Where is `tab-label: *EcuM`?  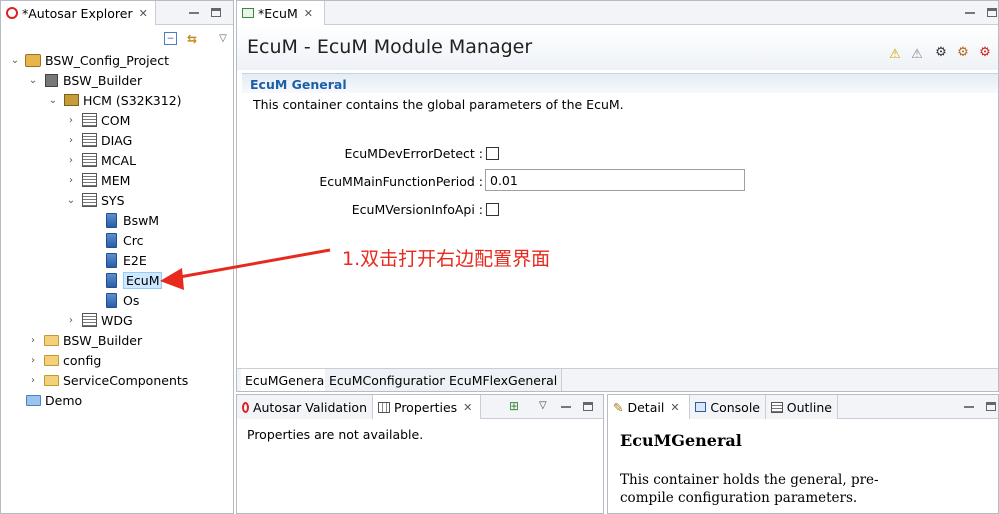 tab-label: *EcuM is located at coordinates (278, 13).